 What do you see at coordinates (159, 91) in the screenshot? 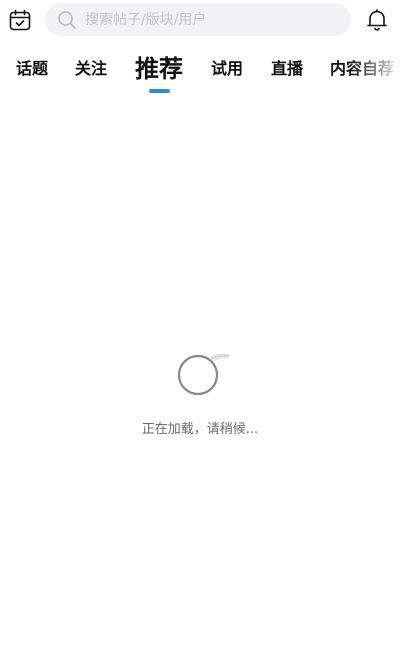
I see `active-tab-indicator` at bounding box center [159, 91].